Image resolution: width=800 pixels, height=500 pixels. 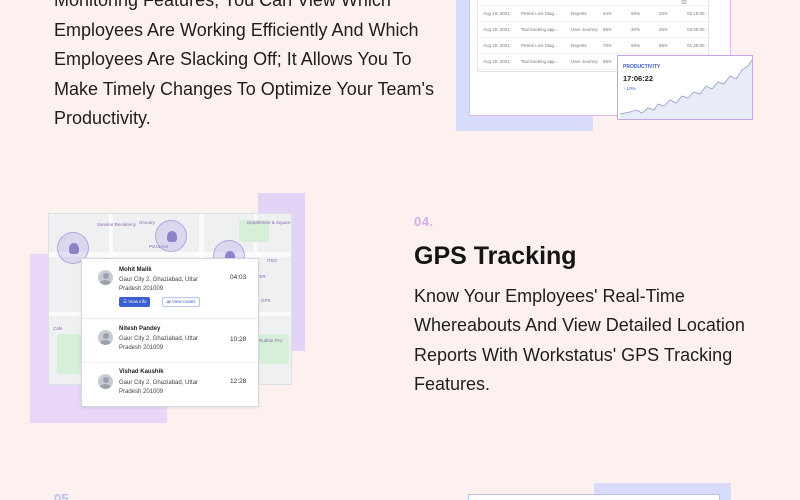 What do you see at coordinates (238, 381) in the screenshot?
I see `location-time: 12:28` at bounding box center [238, 381].